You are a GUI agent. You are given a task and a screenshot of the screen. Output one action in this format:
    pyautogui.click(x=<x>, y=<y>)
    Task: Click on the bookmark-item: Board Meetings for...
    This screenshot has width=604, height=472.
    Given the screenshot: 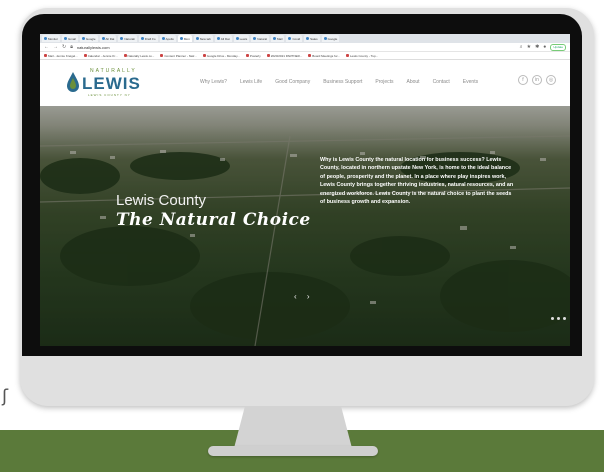 What is the action you would take?
    pyautogui.click(x=324, y=56)
    